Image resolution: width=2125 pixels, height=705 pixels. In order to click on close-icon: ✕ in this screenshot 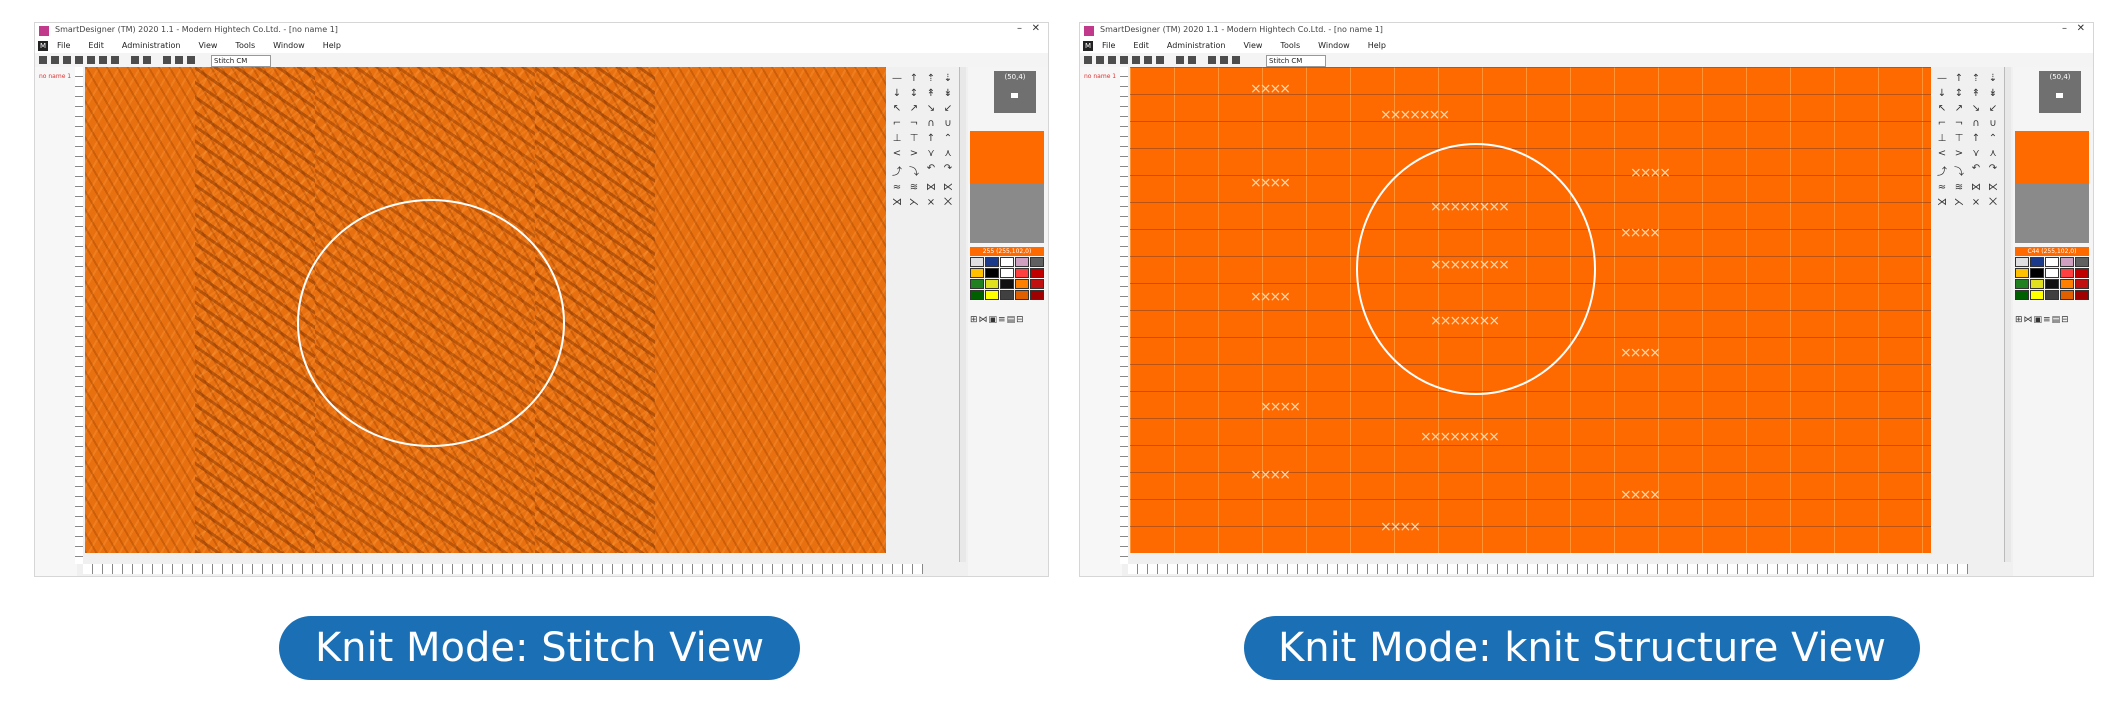, I will do `click(2081, 28)`.